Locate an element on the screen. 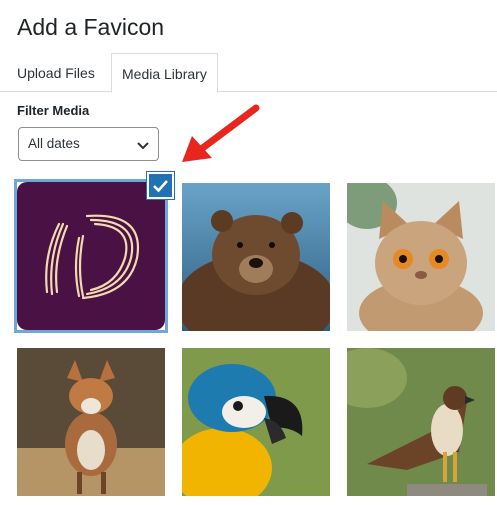  media-item-hawk is located at coordinates (421, 422).